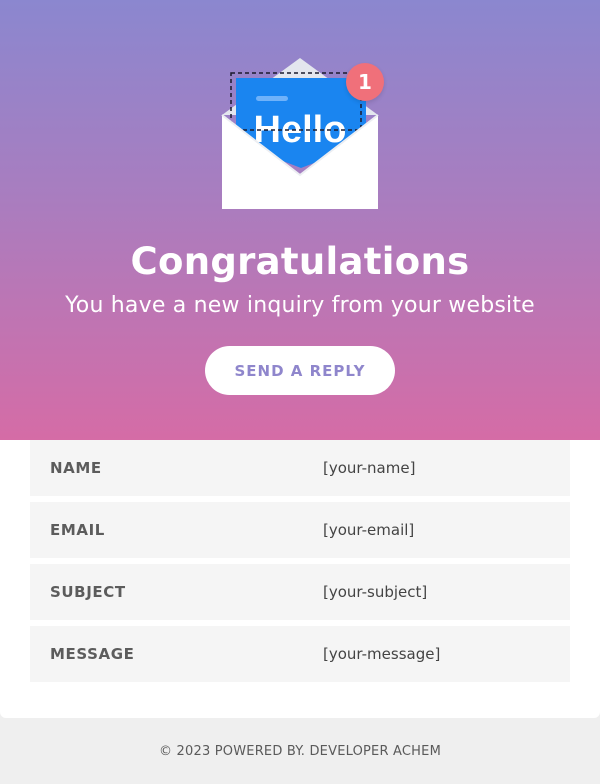 The width and height of the screenshot is (600, 784). I want to click on page-title: Congratulations, so click(300, 261).